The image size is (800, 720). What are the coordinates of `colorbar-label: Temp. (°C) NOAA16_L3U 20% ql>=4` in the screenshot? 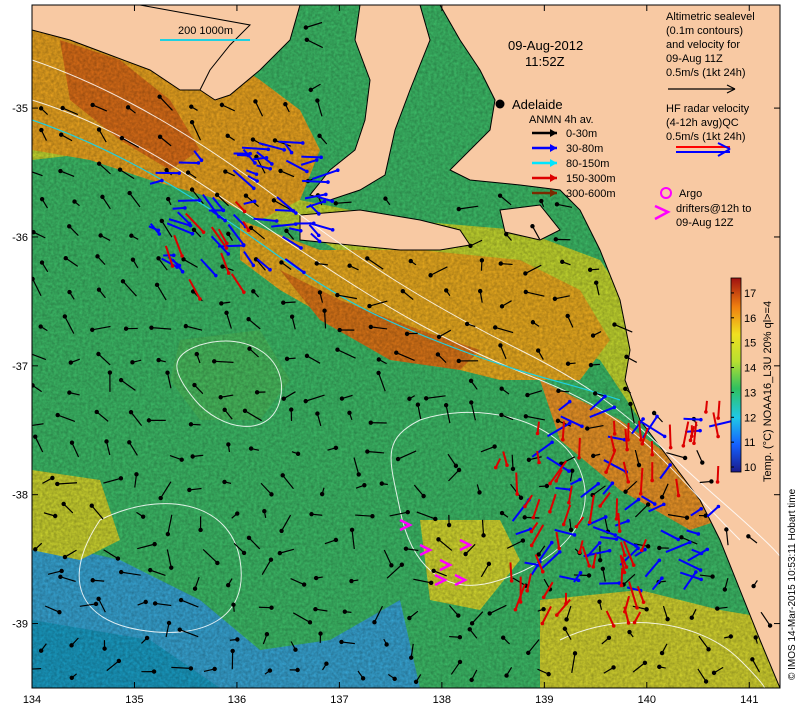 It's located at (768, 391).